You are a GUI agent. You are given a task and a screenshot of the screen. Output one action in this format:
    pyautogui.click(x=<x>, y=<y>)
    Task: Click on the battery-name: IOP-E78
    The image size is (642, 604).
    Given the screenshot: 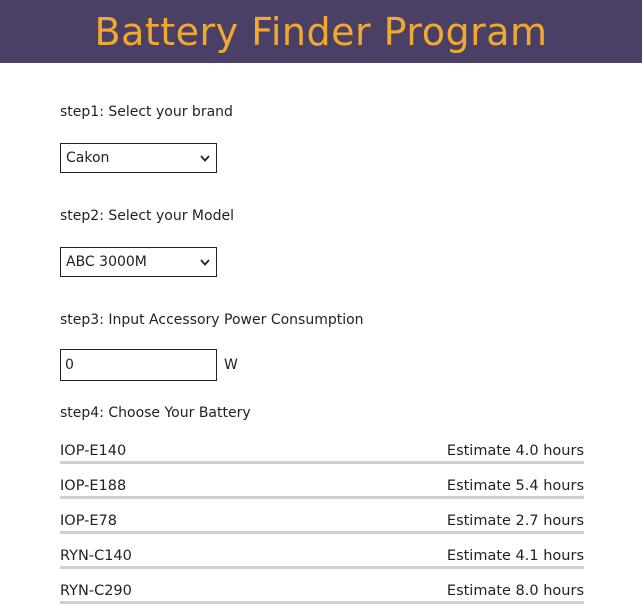 What is the action you would take?
    pyautogui.click(x=88, y=521)
    